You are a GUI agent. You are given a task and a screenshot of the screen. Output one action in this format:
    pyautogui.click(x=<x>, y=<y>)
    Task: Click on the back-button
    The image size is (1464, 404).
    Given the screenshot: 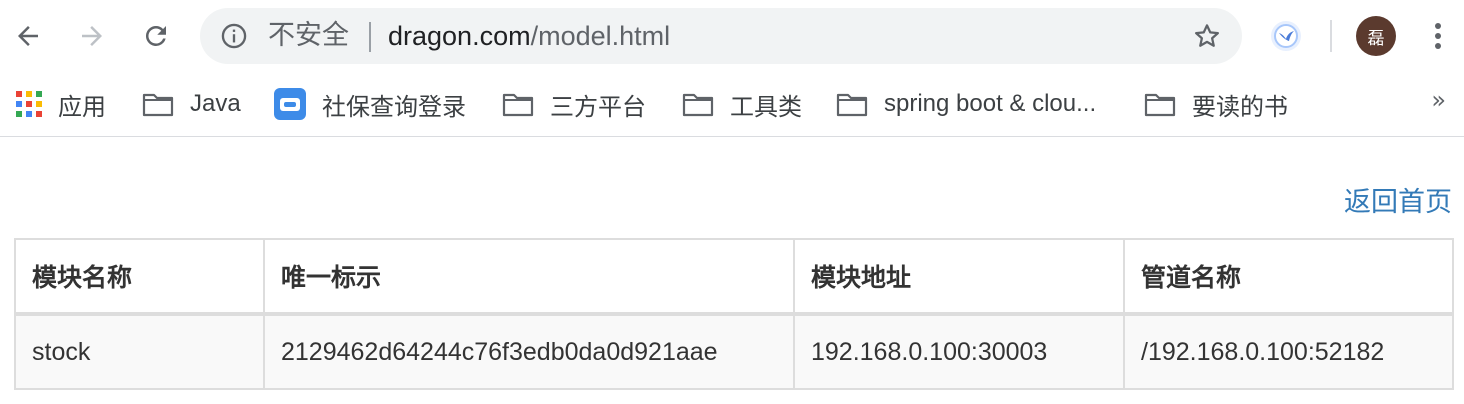 What is the action you would take?
    pyautogui.click(x=28, y=36)
    